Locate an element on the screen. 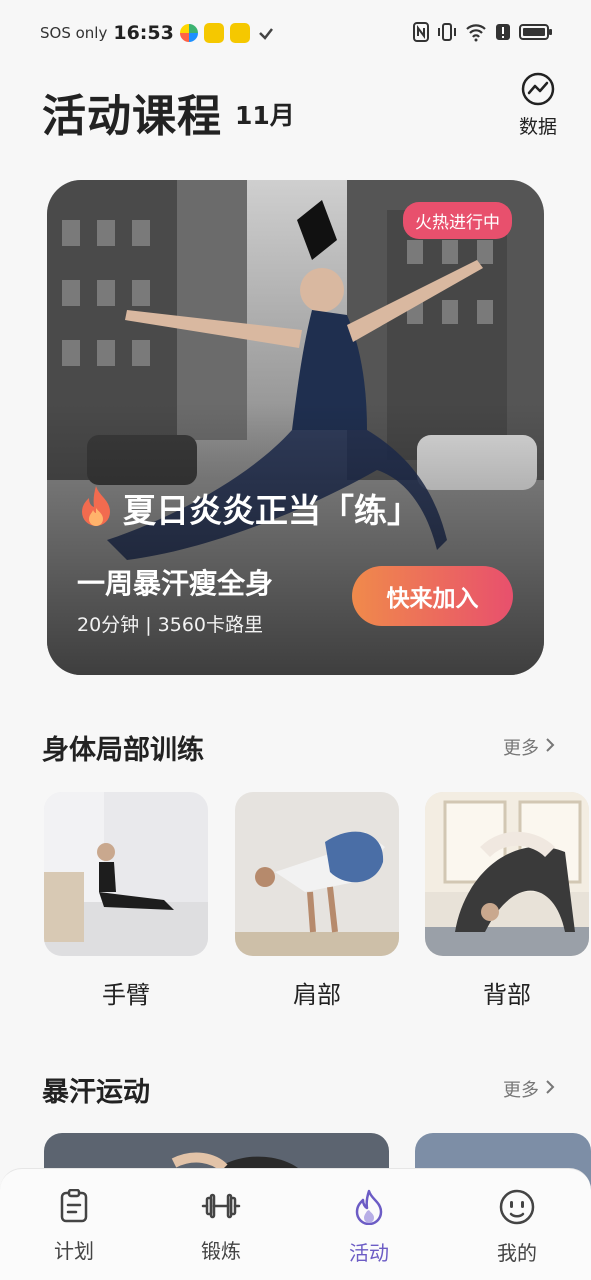 The image size is (591, 1280). trend-chart-icon is located at coordinates (538, 91).